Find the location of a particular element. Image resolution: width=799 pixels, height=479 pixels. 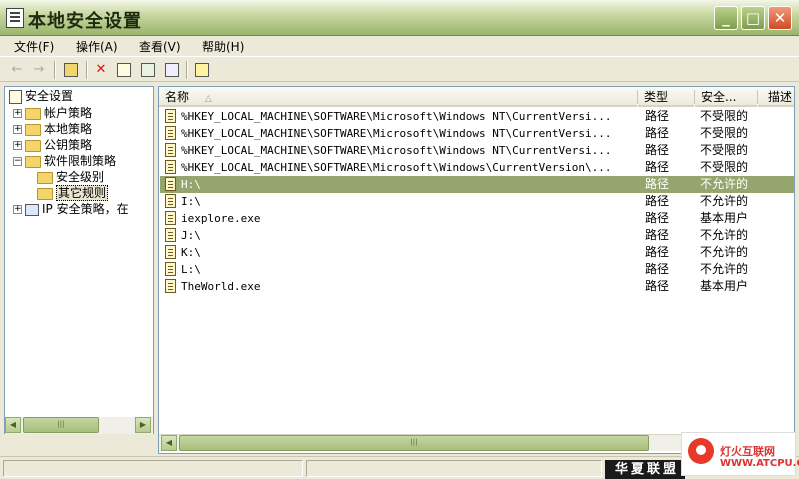

rule-row: TheWorld.exe 路径 基本用户 is located at coordinates (477, 286).